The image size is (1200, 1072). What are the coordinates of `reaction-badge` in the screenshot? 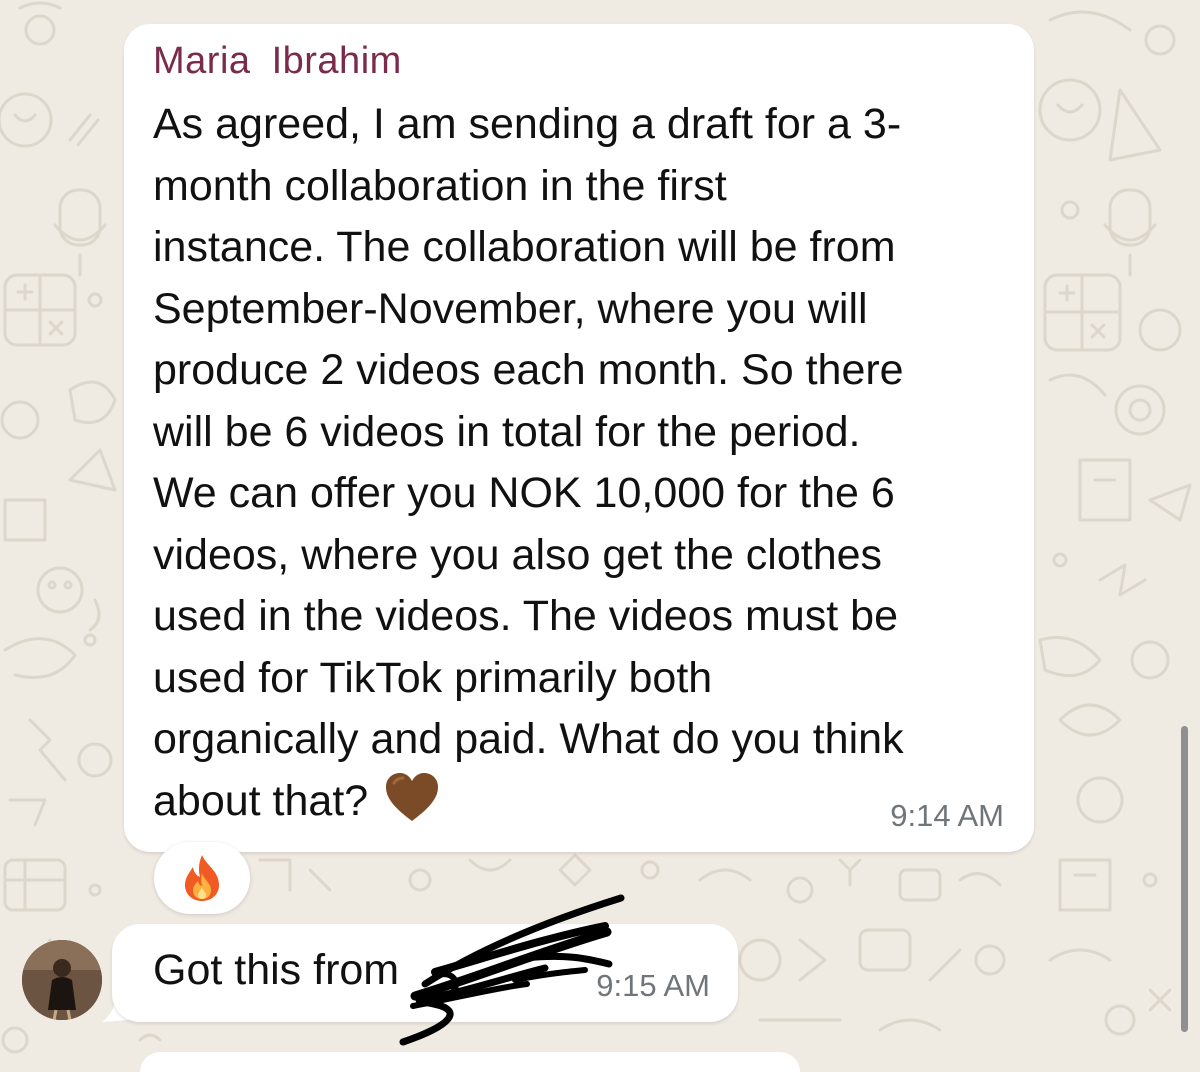 It's located at (202, 878).